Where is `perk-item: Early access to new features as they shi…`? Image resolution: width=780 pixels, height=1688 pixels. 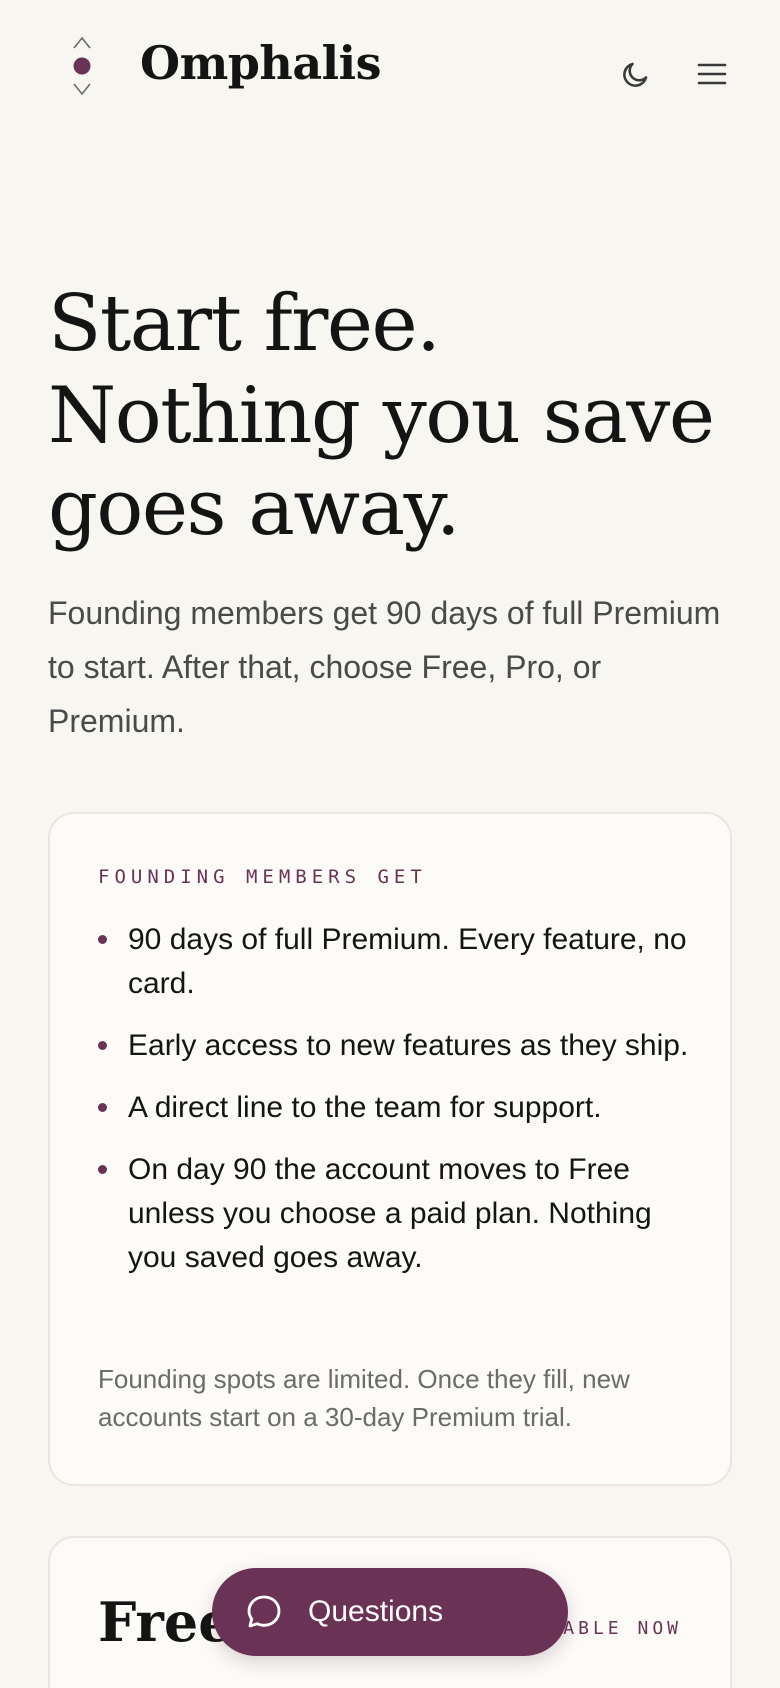
perk-item: Early access to new features as they shi… is located at coordinates (398, 1046).